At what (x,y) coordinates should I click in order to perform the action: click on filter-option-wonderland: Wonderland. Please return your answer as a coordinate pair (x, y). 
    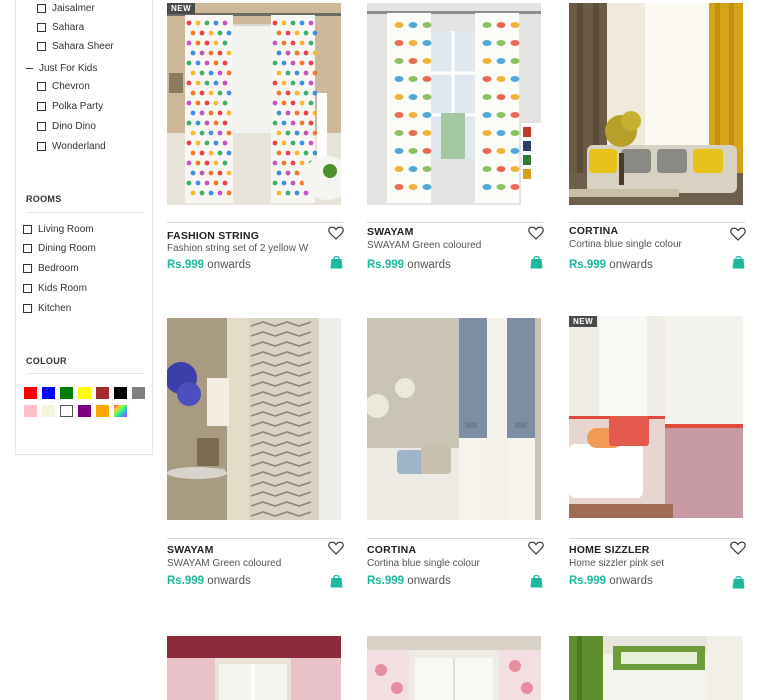
    Looking at the image, I should click on (71, 146).